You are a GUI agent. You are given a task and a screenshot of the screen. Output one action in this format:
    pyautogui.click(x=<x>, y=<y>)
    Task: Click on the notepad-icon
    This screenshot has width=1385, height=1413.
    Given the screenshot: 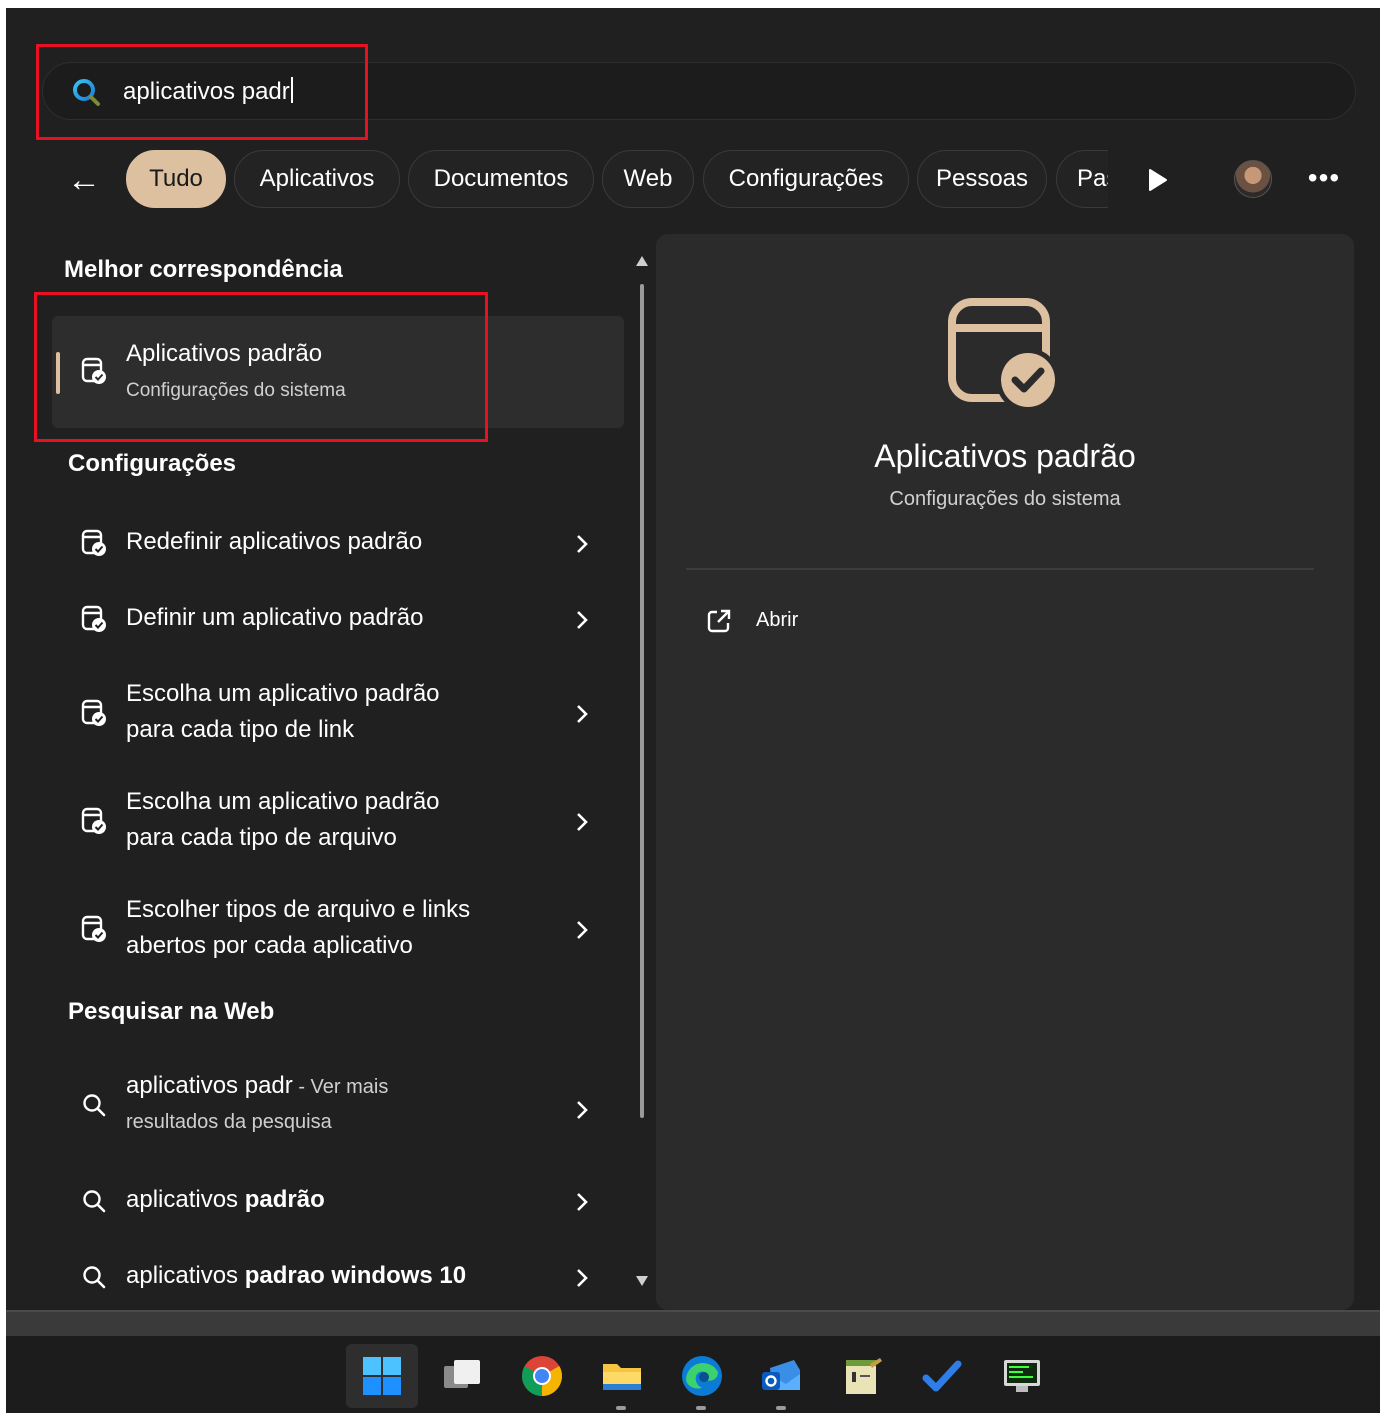 What is the action you would take?
    pyautogui.click(x=864, y=1376)
    